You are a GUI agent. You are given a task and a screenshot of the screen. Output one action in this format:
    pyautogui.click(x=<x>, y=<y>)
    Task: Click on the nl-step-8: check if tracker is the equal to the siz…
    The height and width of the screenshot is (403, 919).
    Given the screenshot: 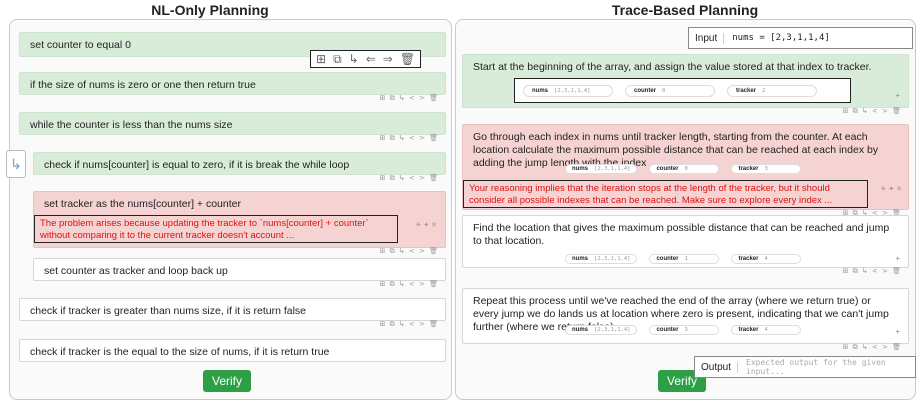 What is the action you would take?
    pyautogui.click(x=232, y=350)
    